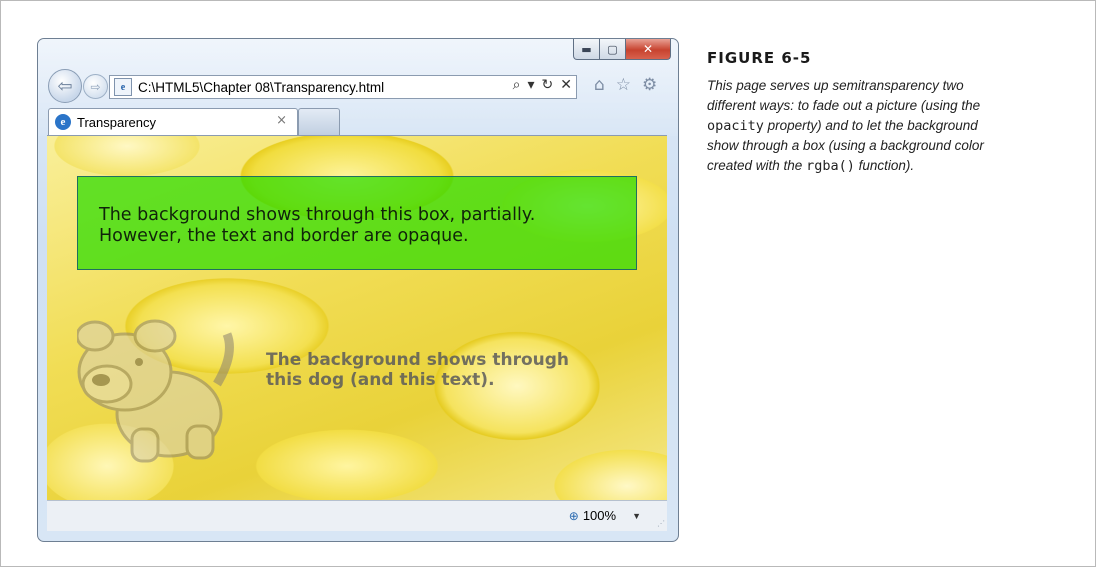 The width and height of the screenshot is (1096, 567). Describe the element at coordinates (145, 445) in the screenshot. I see `dog-leg-front` at that location.